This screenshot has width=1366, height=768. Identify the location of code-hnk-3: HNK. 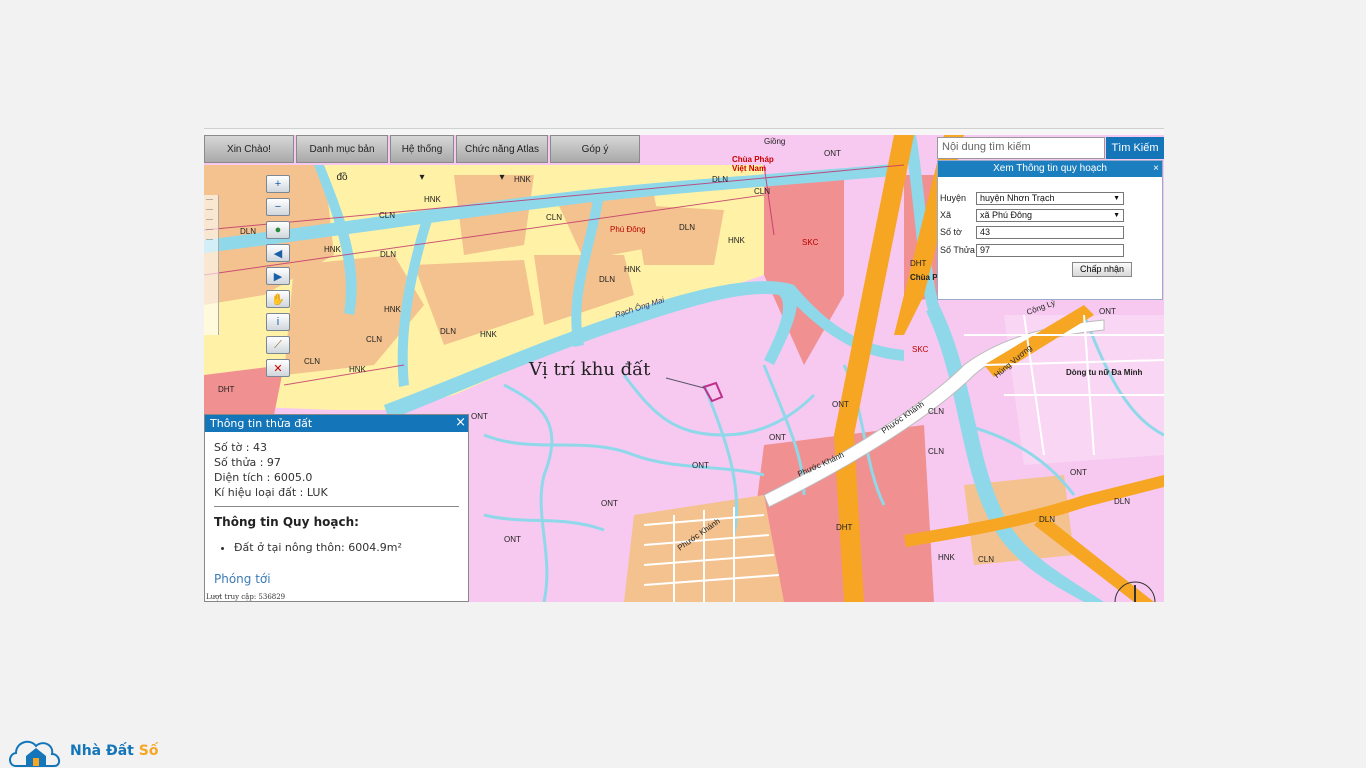
(332, 249).